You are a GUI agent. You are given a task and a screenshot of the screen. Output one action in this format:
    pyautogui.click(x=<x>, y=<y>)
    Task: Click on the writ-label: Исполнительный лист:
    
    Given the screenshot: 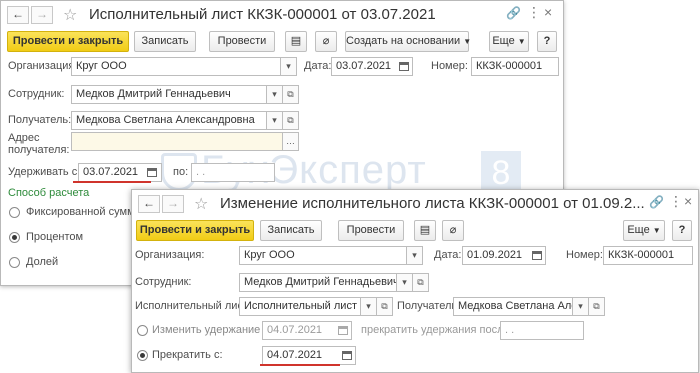 What is the action you would take?
    pyautogui.click(x=193, y=306)
    